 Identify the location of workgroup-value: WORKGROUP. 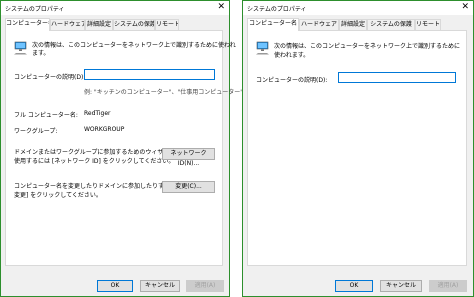
(104, 129).